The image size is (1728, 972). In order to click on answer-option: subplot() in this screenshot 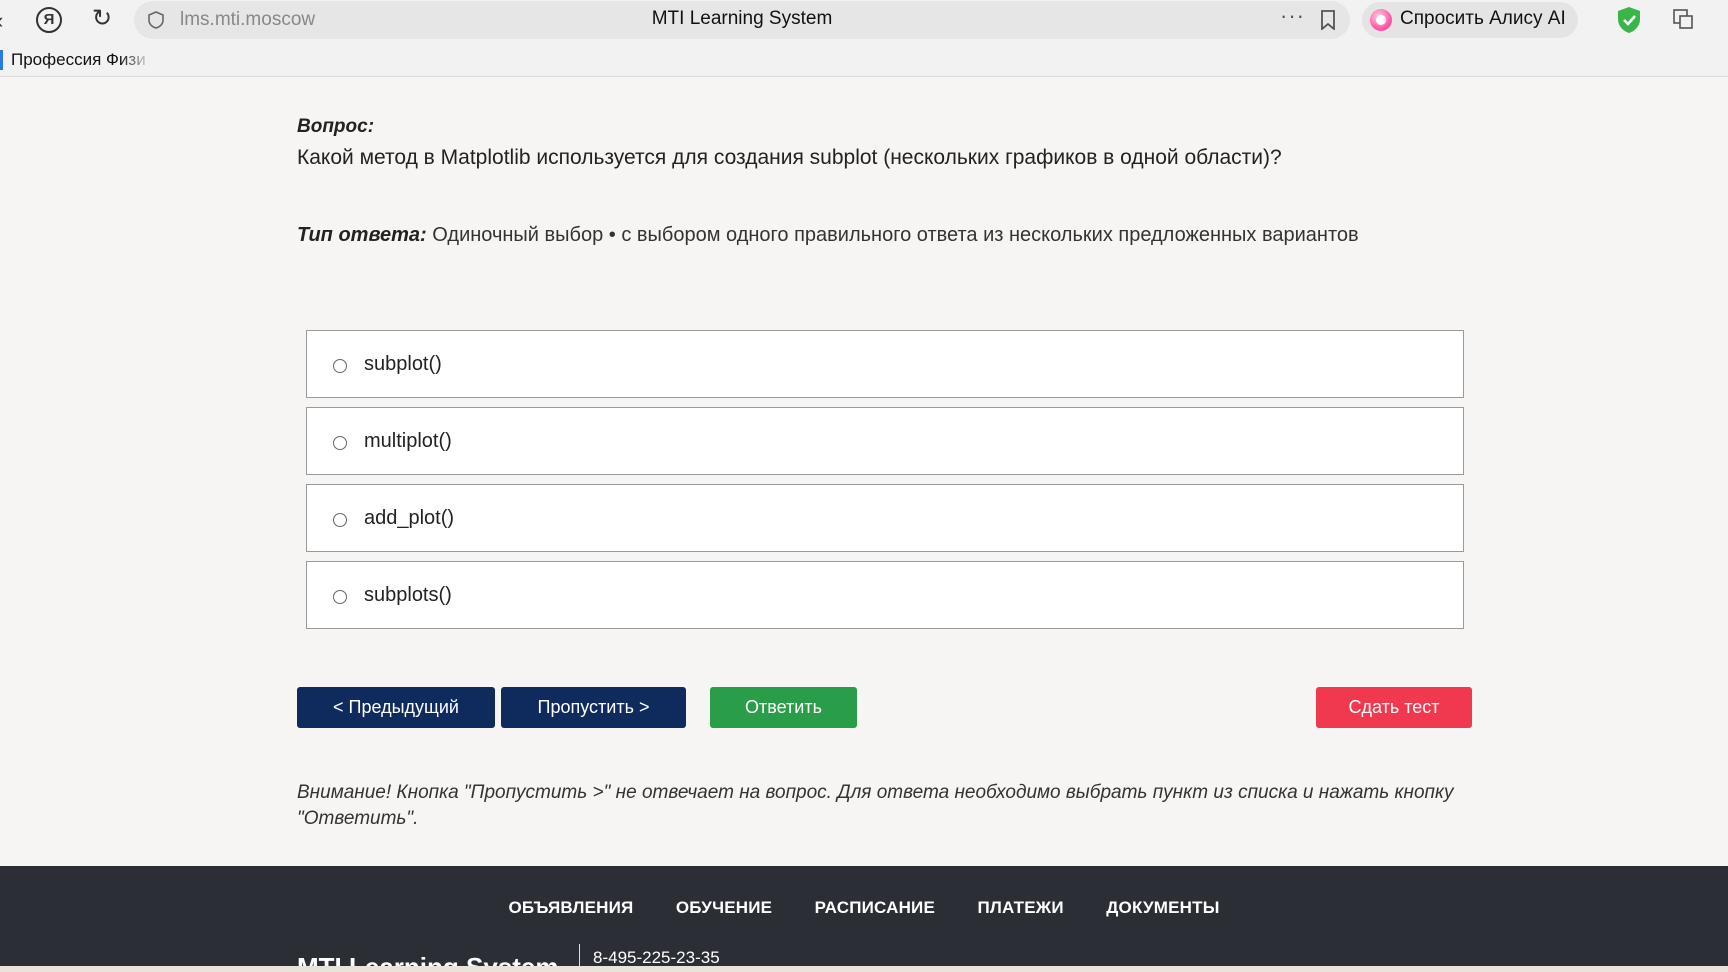, I will do `click(885, 364)`.